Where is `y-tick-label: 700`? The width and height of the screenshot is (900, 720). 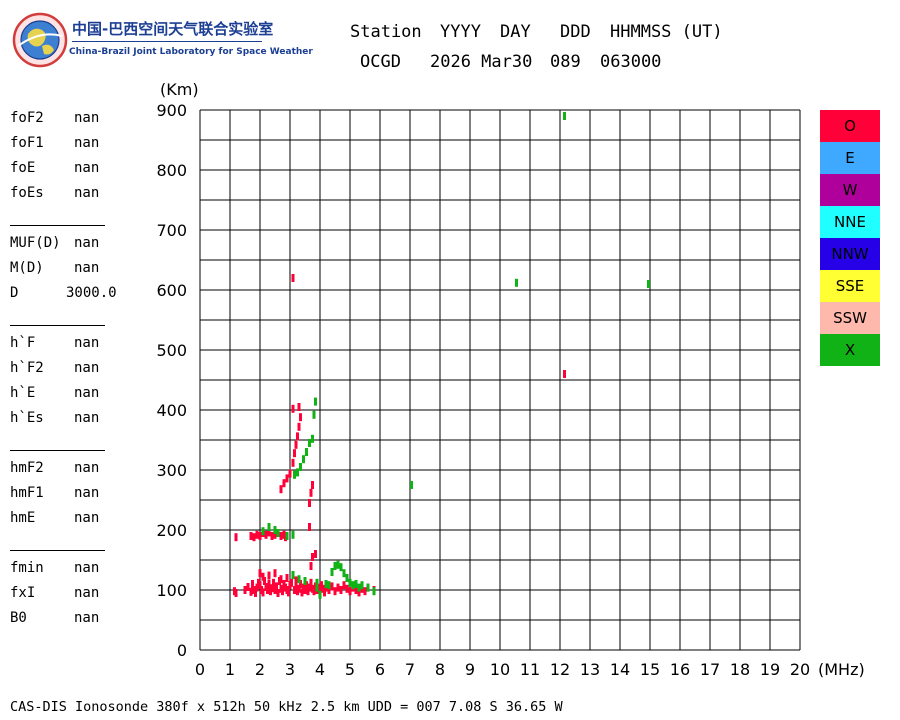 y-tick-label: 700 is located at coordinates (171, 230).